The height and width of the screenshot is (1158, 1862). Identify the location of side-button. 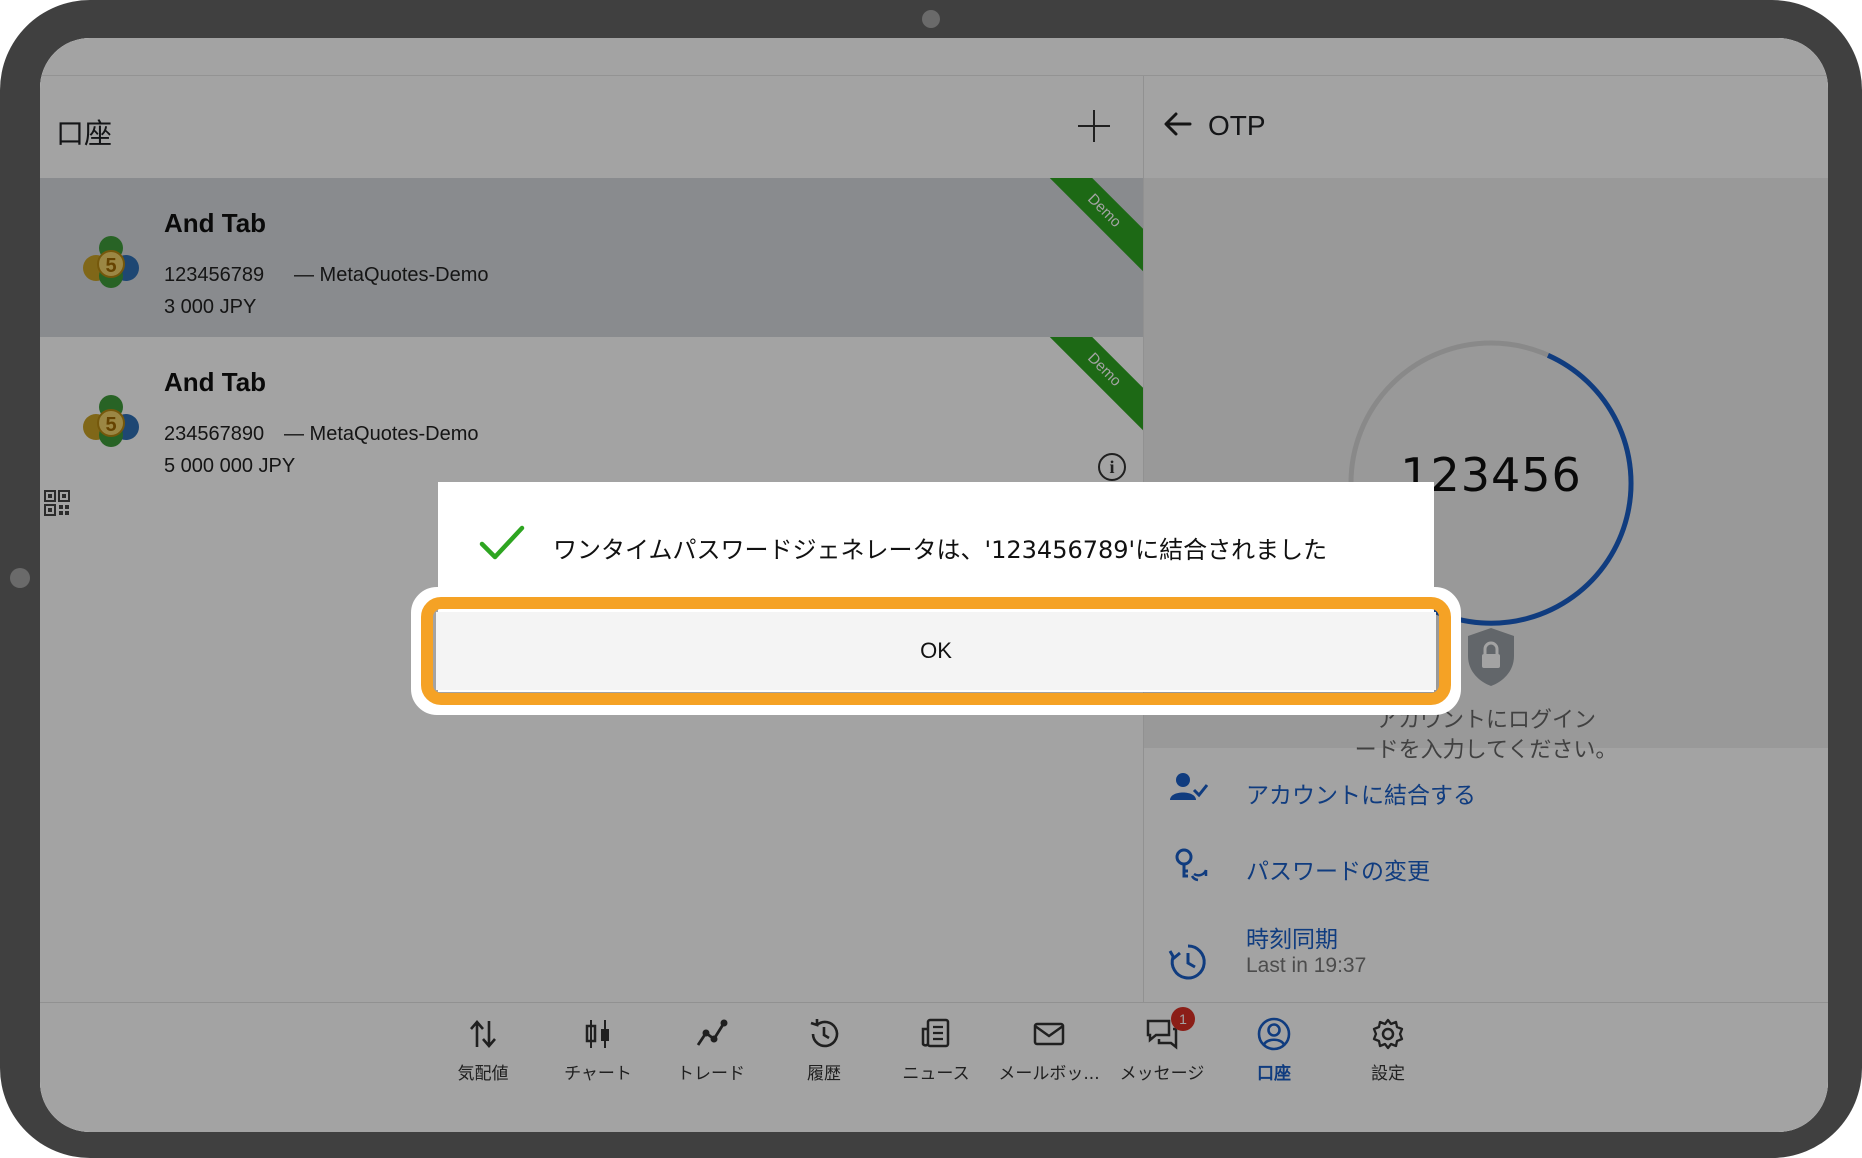
(20, 578).